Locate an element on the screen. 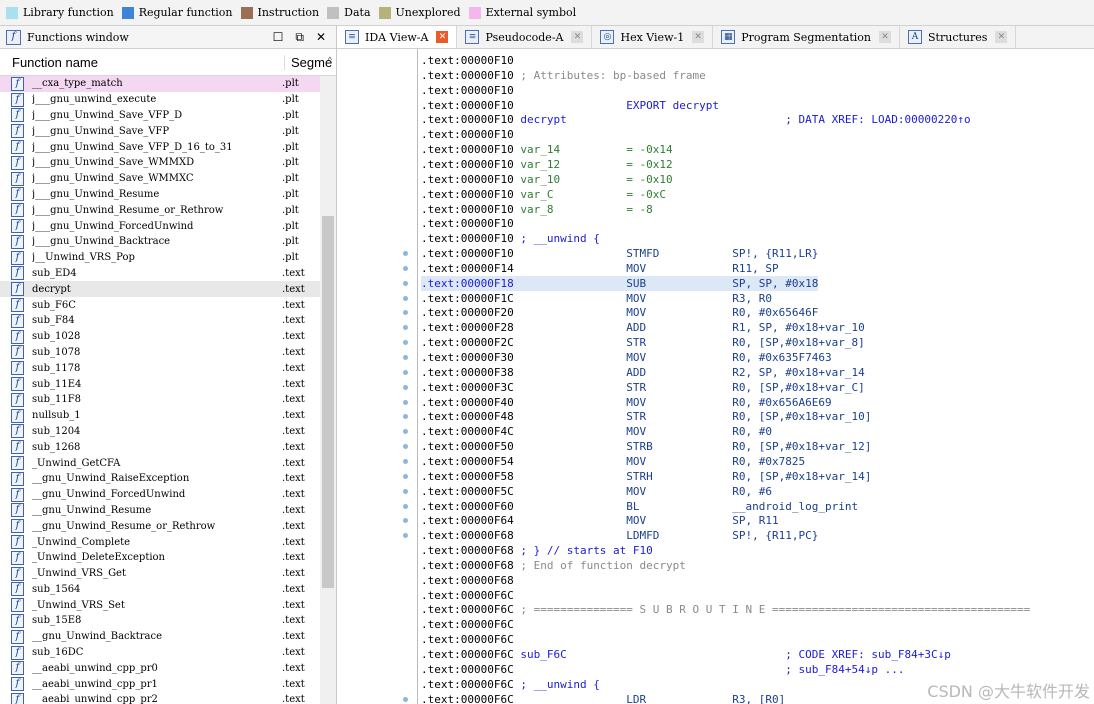 Image resolution: width=1094 pixels, height=704 pixels. function-row: f _Unwind_GetCFA .text is located at coordinates (160, 463).